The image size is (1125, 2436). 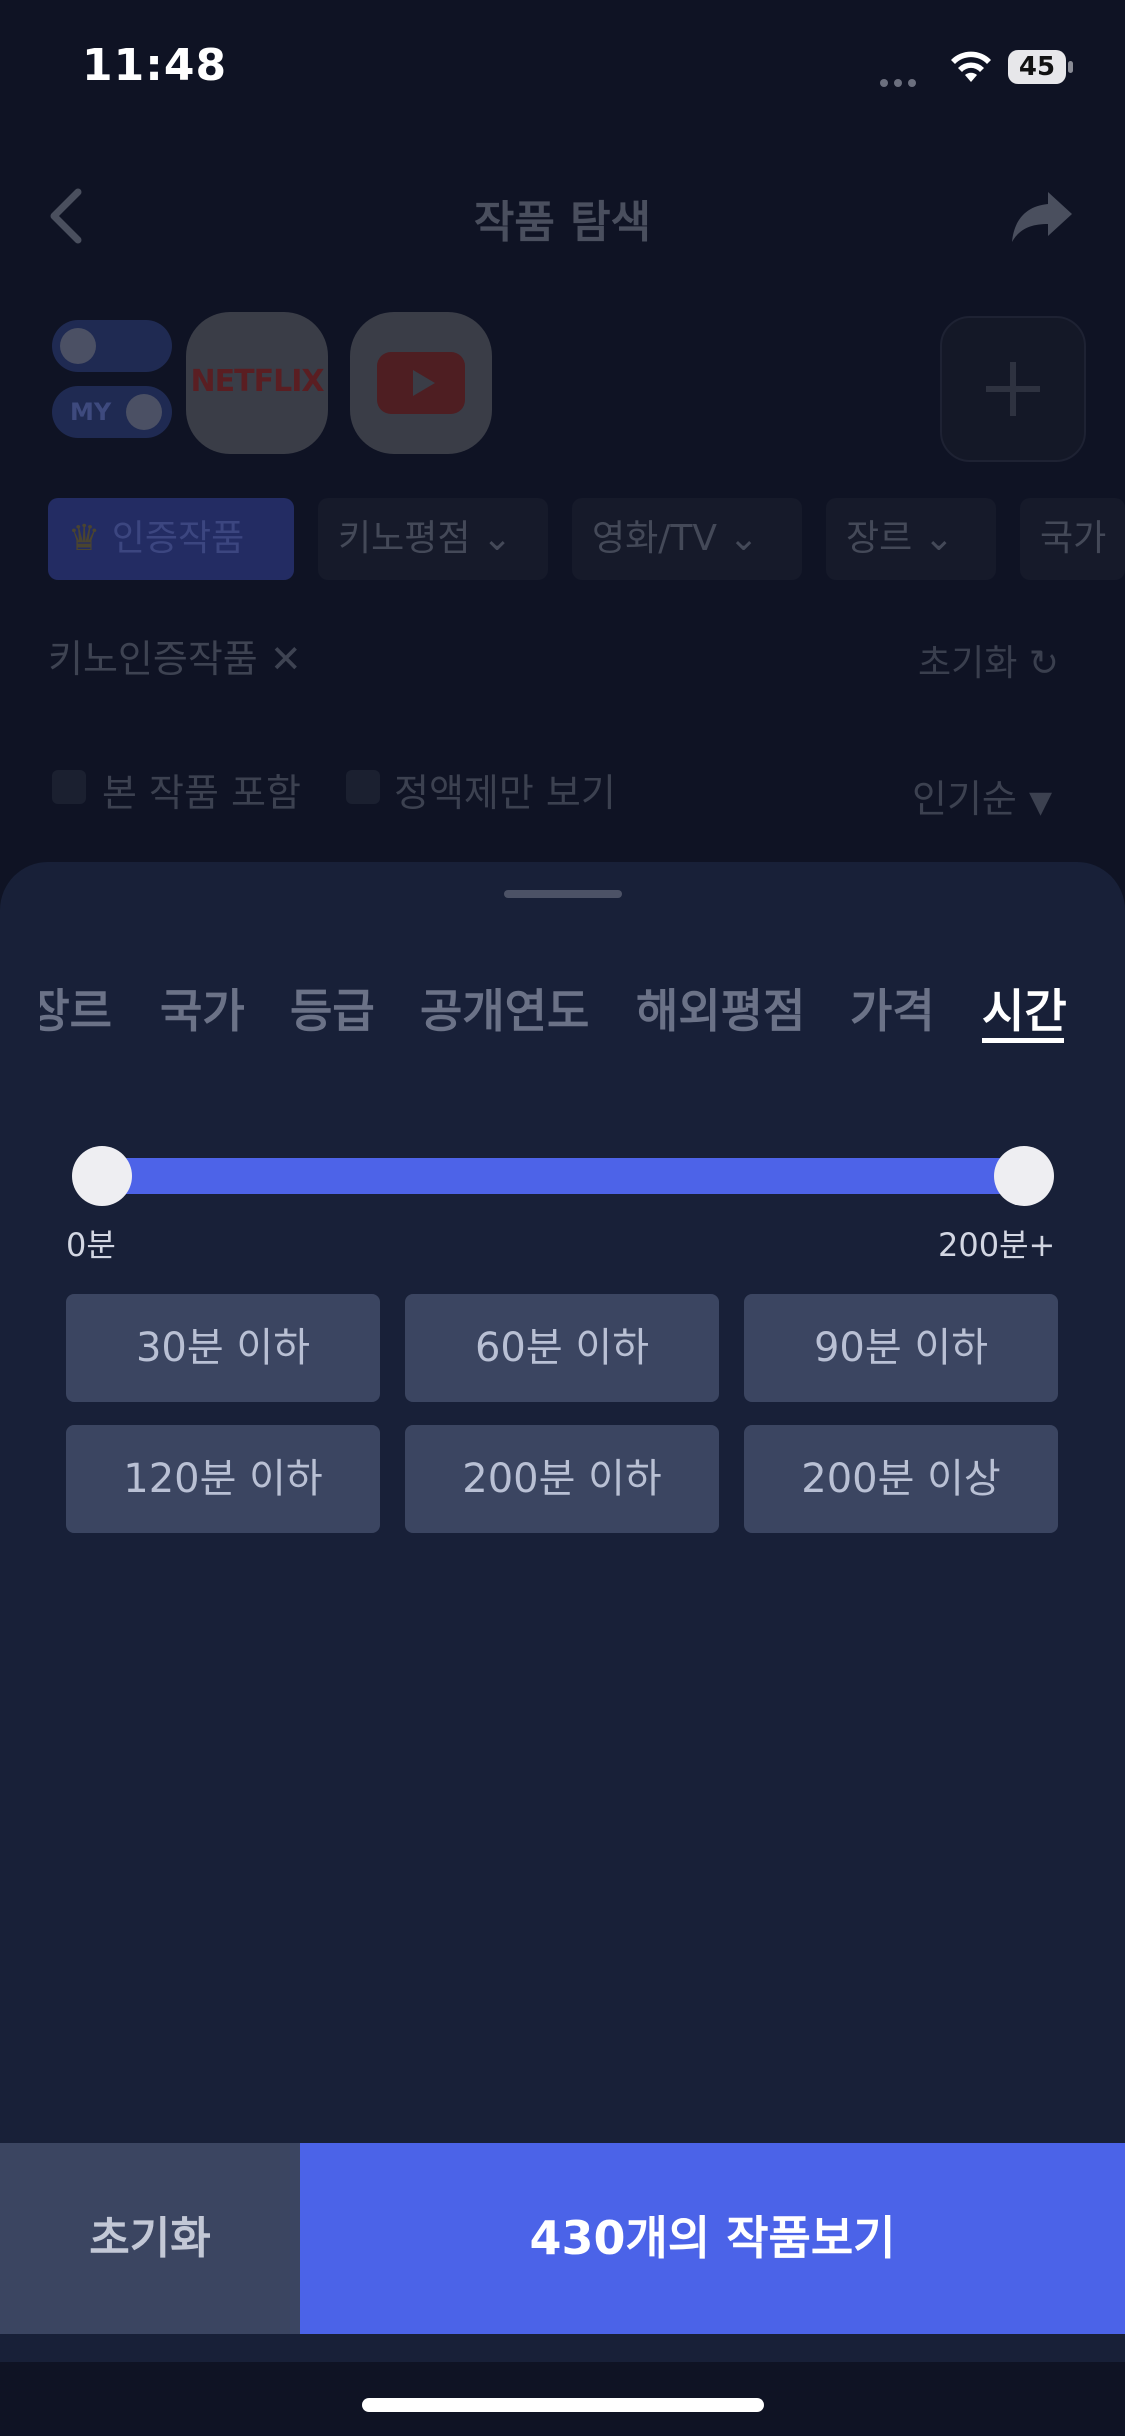 I want to click on sheet-drag-handle, so click(x=563, y=894).